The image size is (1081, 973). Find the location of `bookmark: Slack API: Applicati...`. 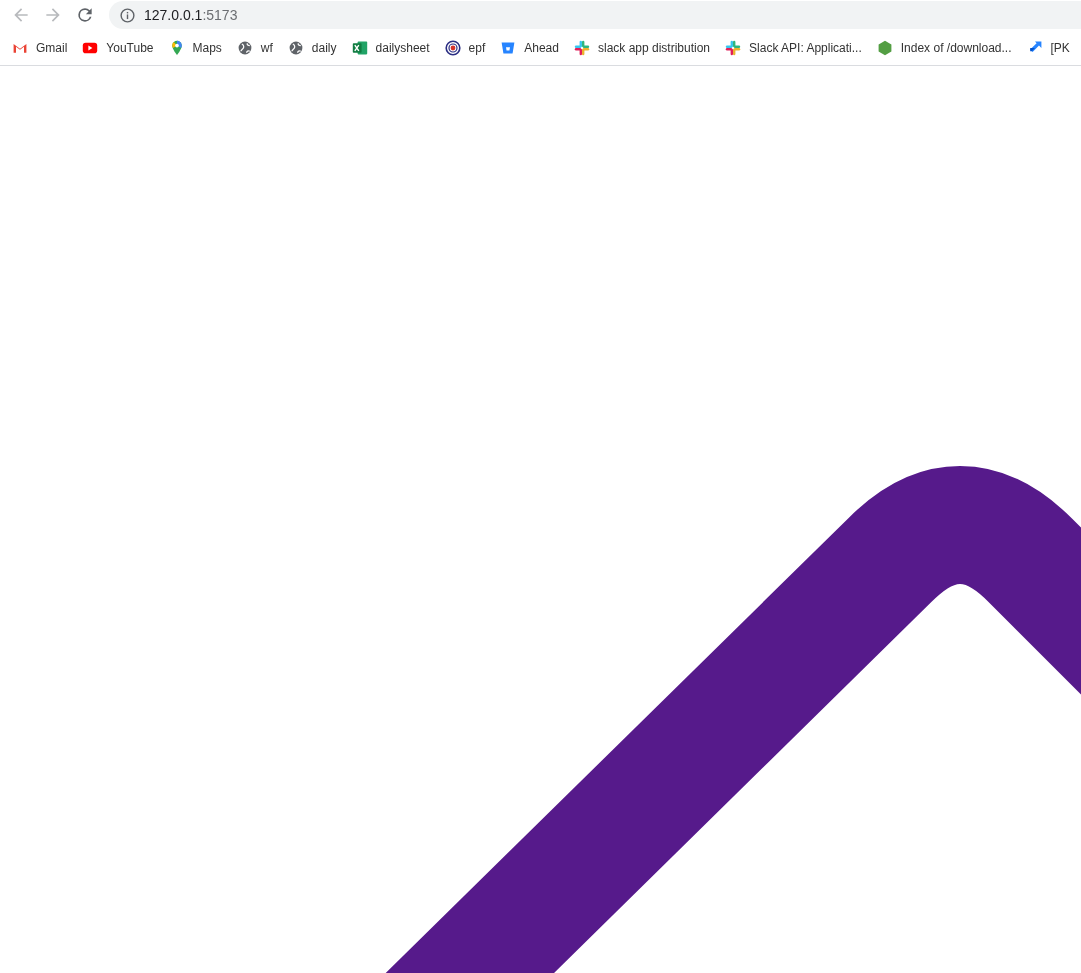

bookmark: Slack API: Applicati... is located at coordinates (793, 47).